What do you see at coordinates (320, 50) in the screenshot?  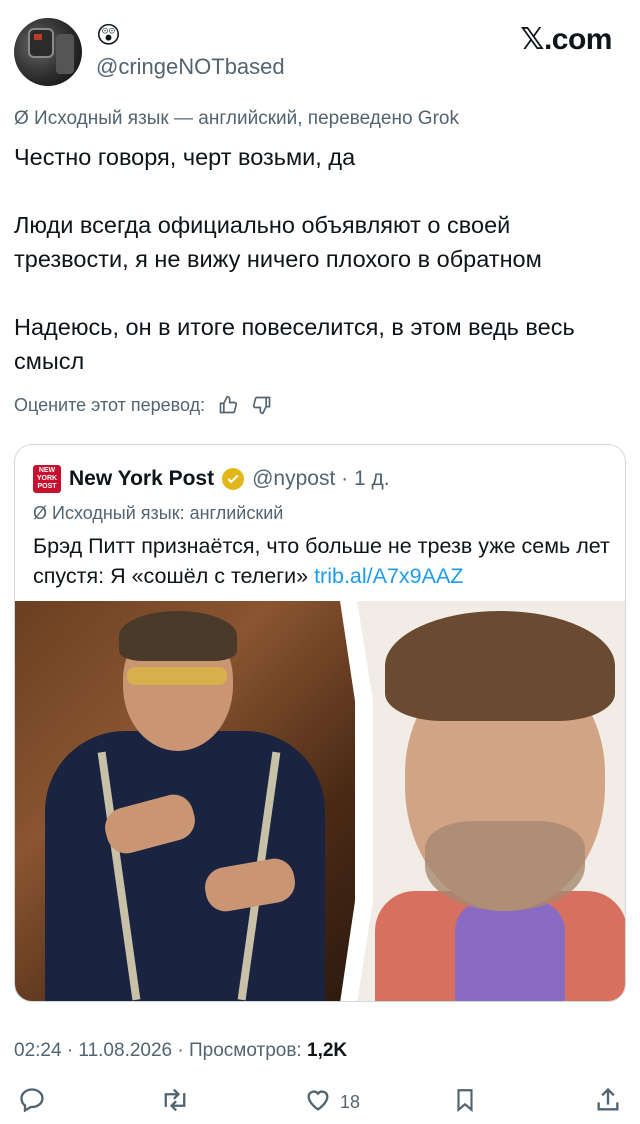 I see `tweet-header: 😲 @cringeNOTbased 𝕏.com` at bounding box center [320, 50].